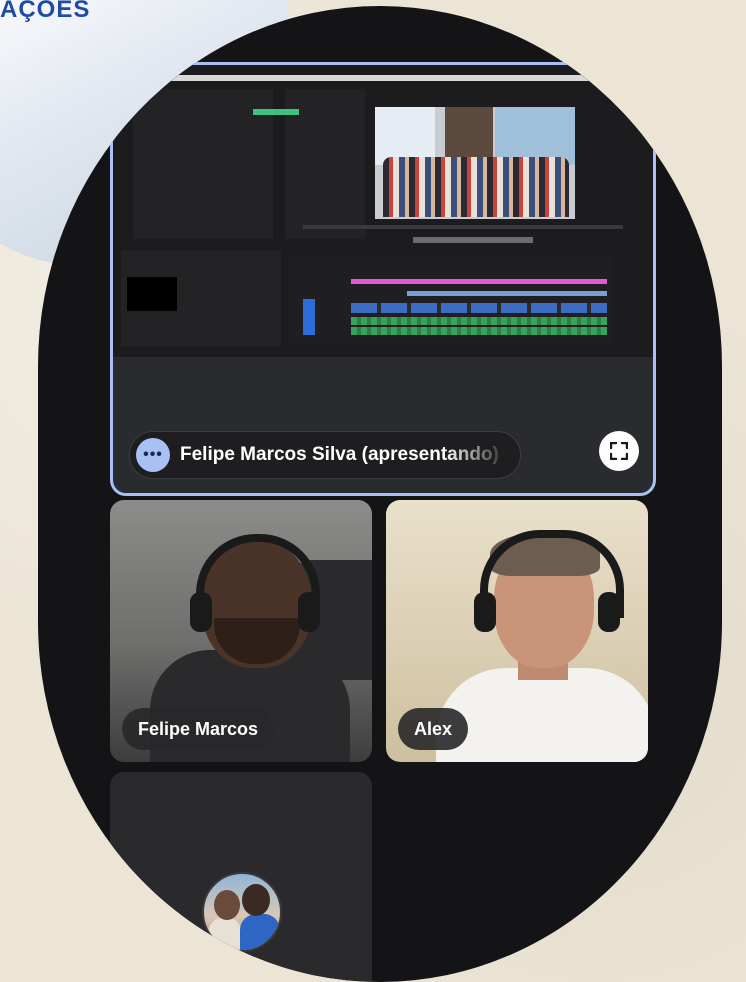 Image resolution: width=746 pixels, height=982 pixels. I want to click on clip-track, so click(479, 308).